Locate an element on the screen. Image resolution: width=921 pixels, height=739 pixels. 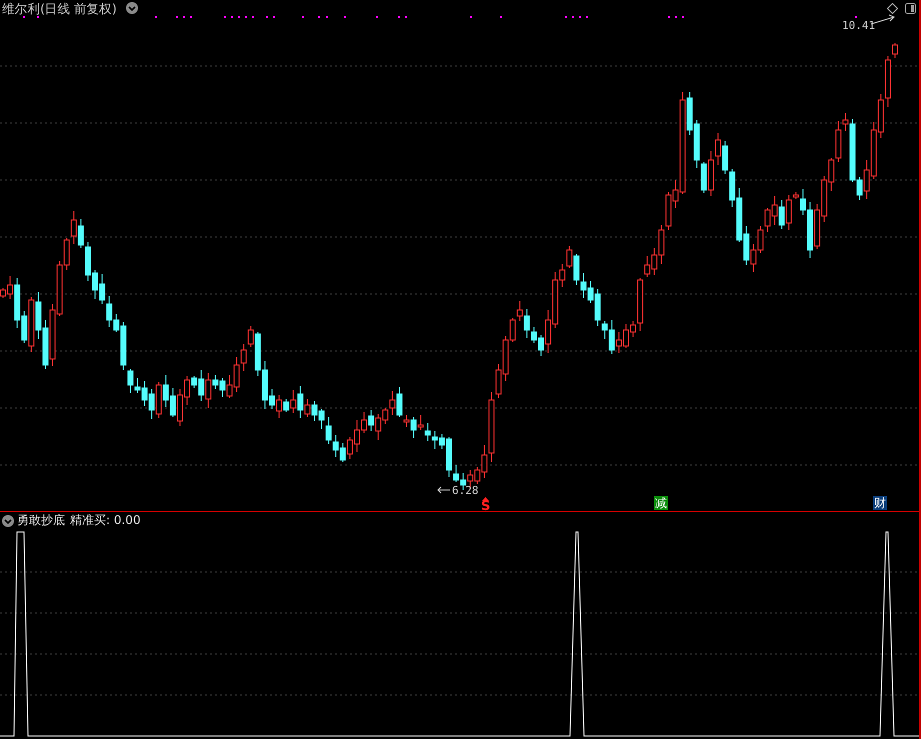
diamond-icon is located at coordinates (892, 8).